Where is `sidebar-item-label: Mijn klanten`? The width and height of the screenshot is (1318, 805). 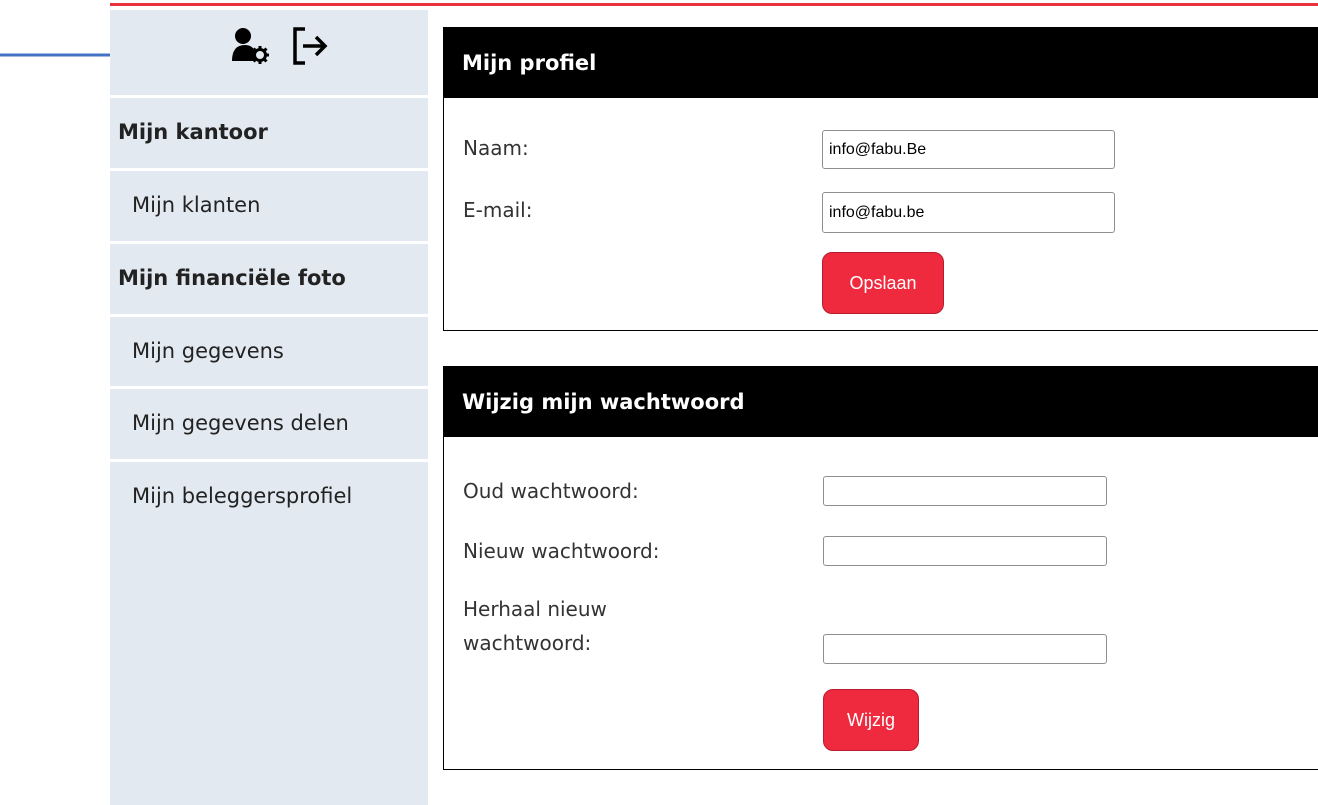 sidebar-item-label: Mijn klanten is located at coordinates (196, 204).